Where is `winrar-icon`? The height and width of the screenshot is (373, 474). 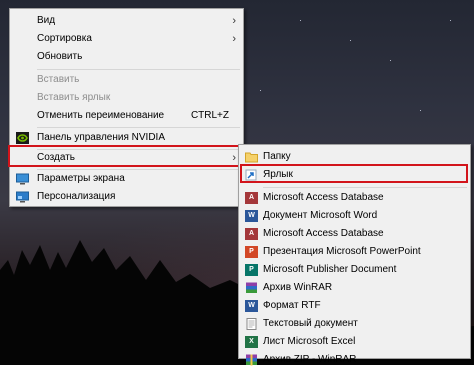
winrar-icon is located at coordinates (251, 288).